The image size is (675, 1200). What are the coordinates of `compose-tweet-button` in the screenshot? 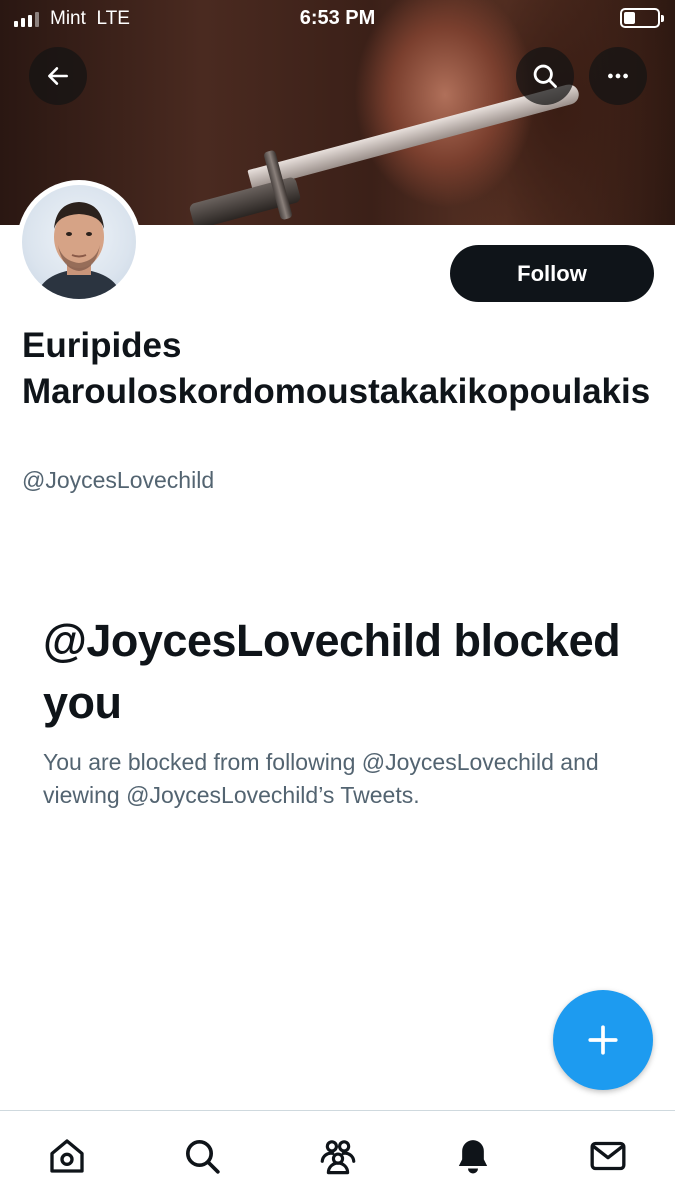 It's located at (603, 1040).